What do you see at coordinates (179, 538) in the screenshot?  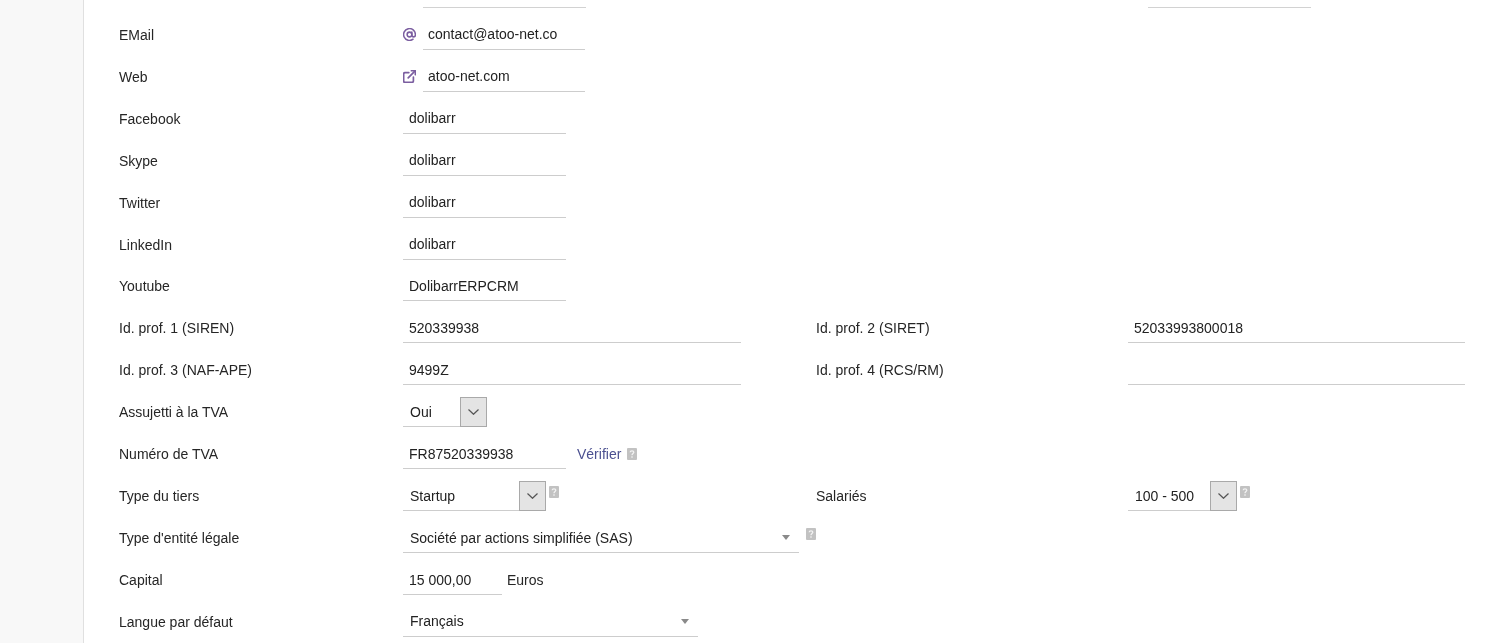 I see `field-label: Type d'entité légale` at bounding box center [179, 538].